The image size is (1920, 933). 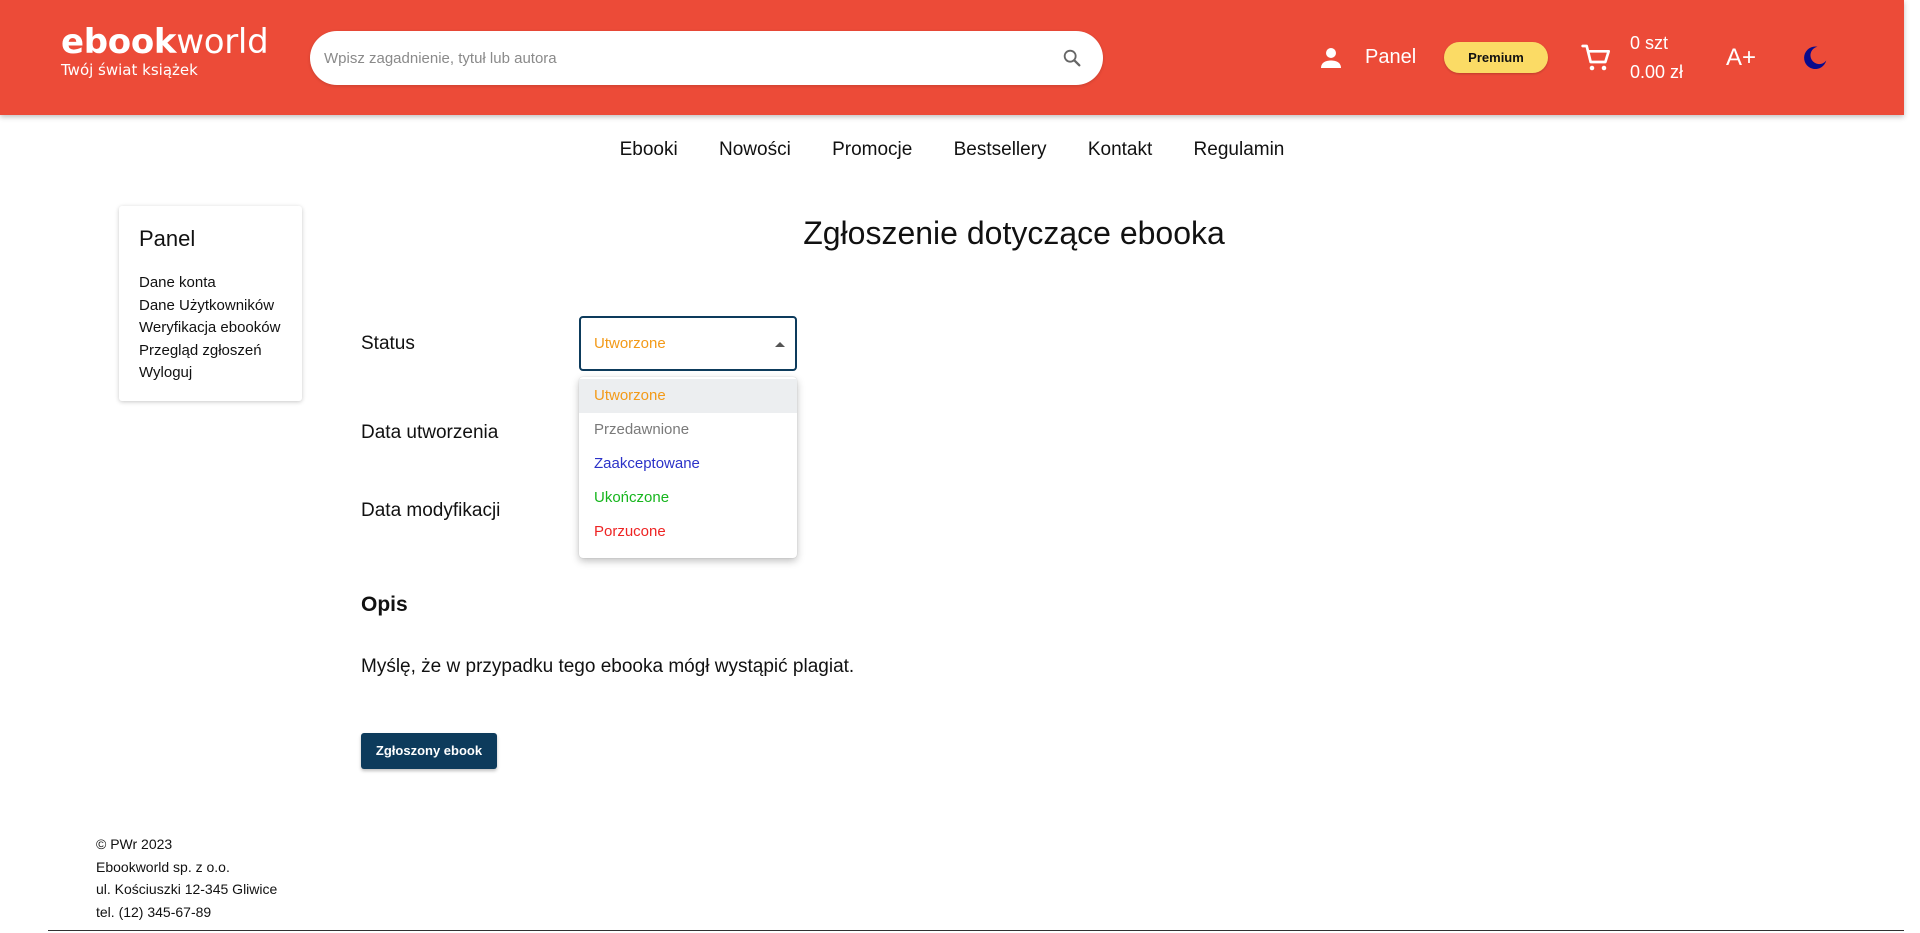 I want to click on status-option-ukonczone: Ukończone, so click(x=688, y=498).